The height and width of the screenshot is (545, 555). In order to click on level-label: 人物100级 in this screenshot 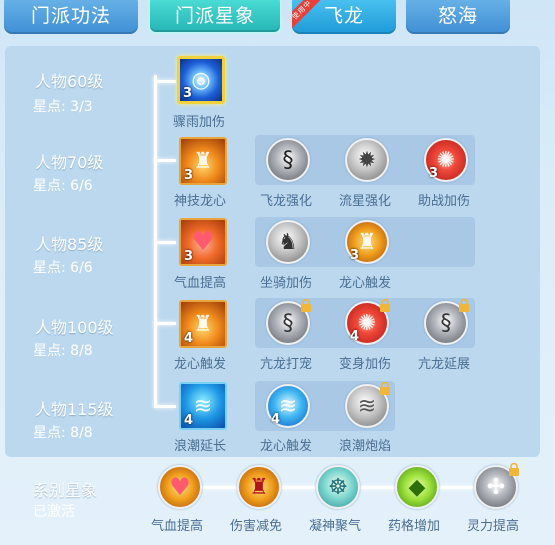, I will do `click(74, 327)`.